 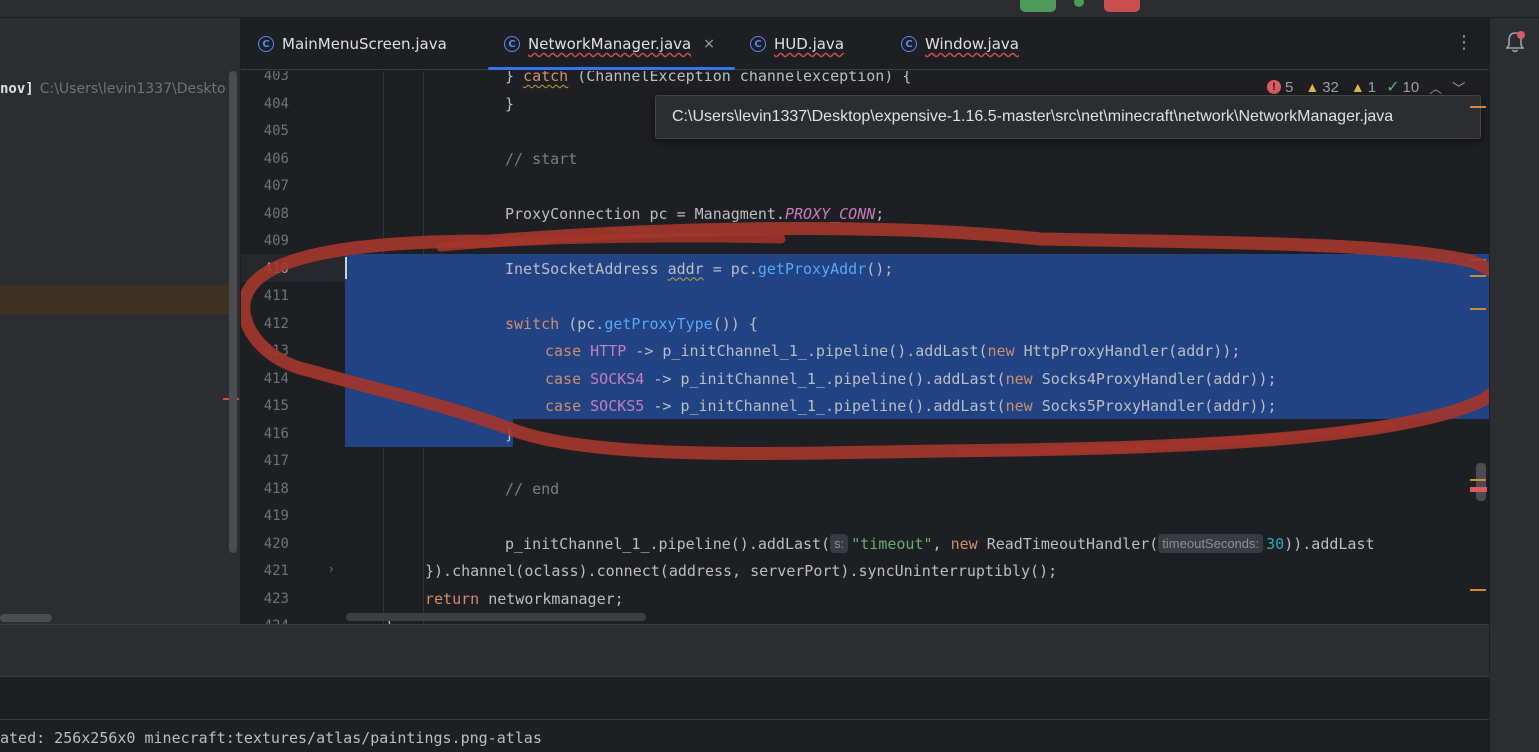 What do you see at coordinates (1312, 87) in the screenshot?
I see `warning-icon: ▲` at bounding box center [1312, 87].